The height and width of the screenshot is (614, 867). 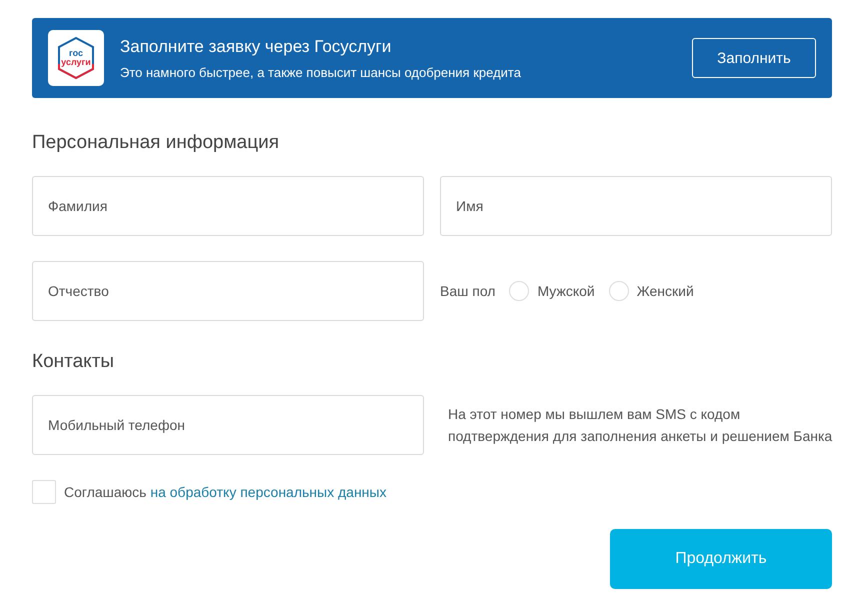 I want to click on first-name-field: Имя, so click(x=636, y=206).